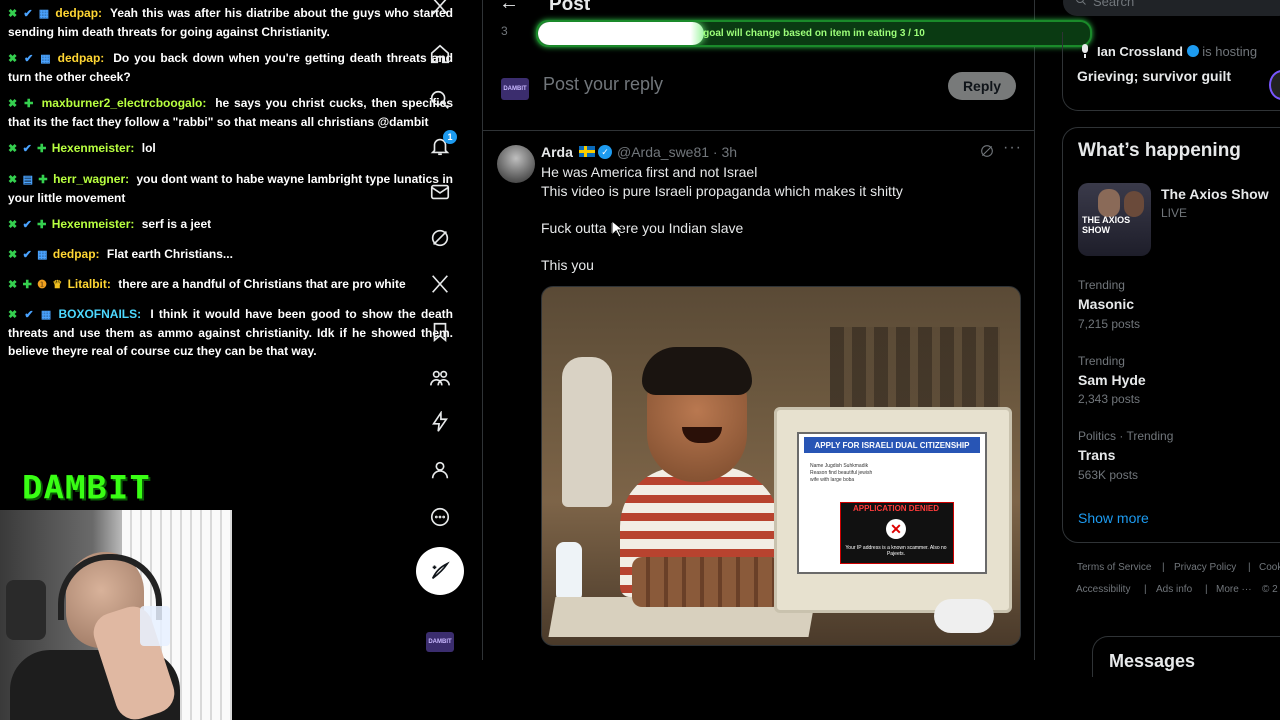 Image resolution: width=1280 pixels, height=720 pixels. I want to click on chat-text: serf is a jeet, so click(176, 224).